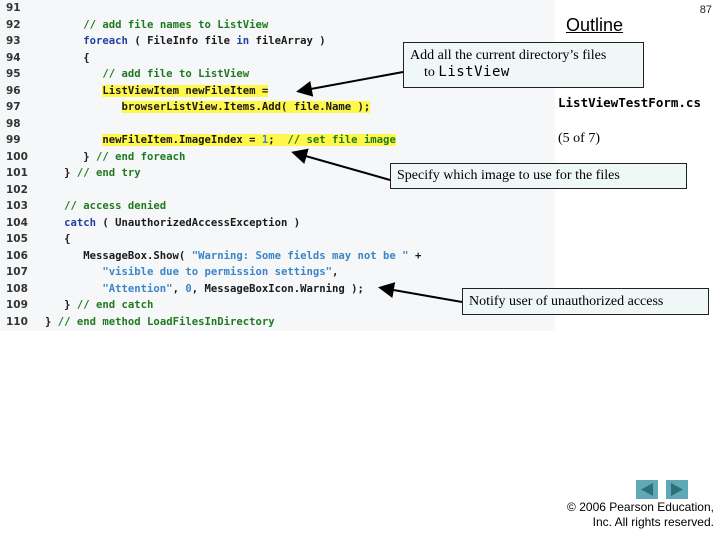 The width and height of the screenshot is (720, 540). What do you see at coordinates (17, 222) in the screenshot?
I see `line-number: 104` at bounding box center [17, 222].